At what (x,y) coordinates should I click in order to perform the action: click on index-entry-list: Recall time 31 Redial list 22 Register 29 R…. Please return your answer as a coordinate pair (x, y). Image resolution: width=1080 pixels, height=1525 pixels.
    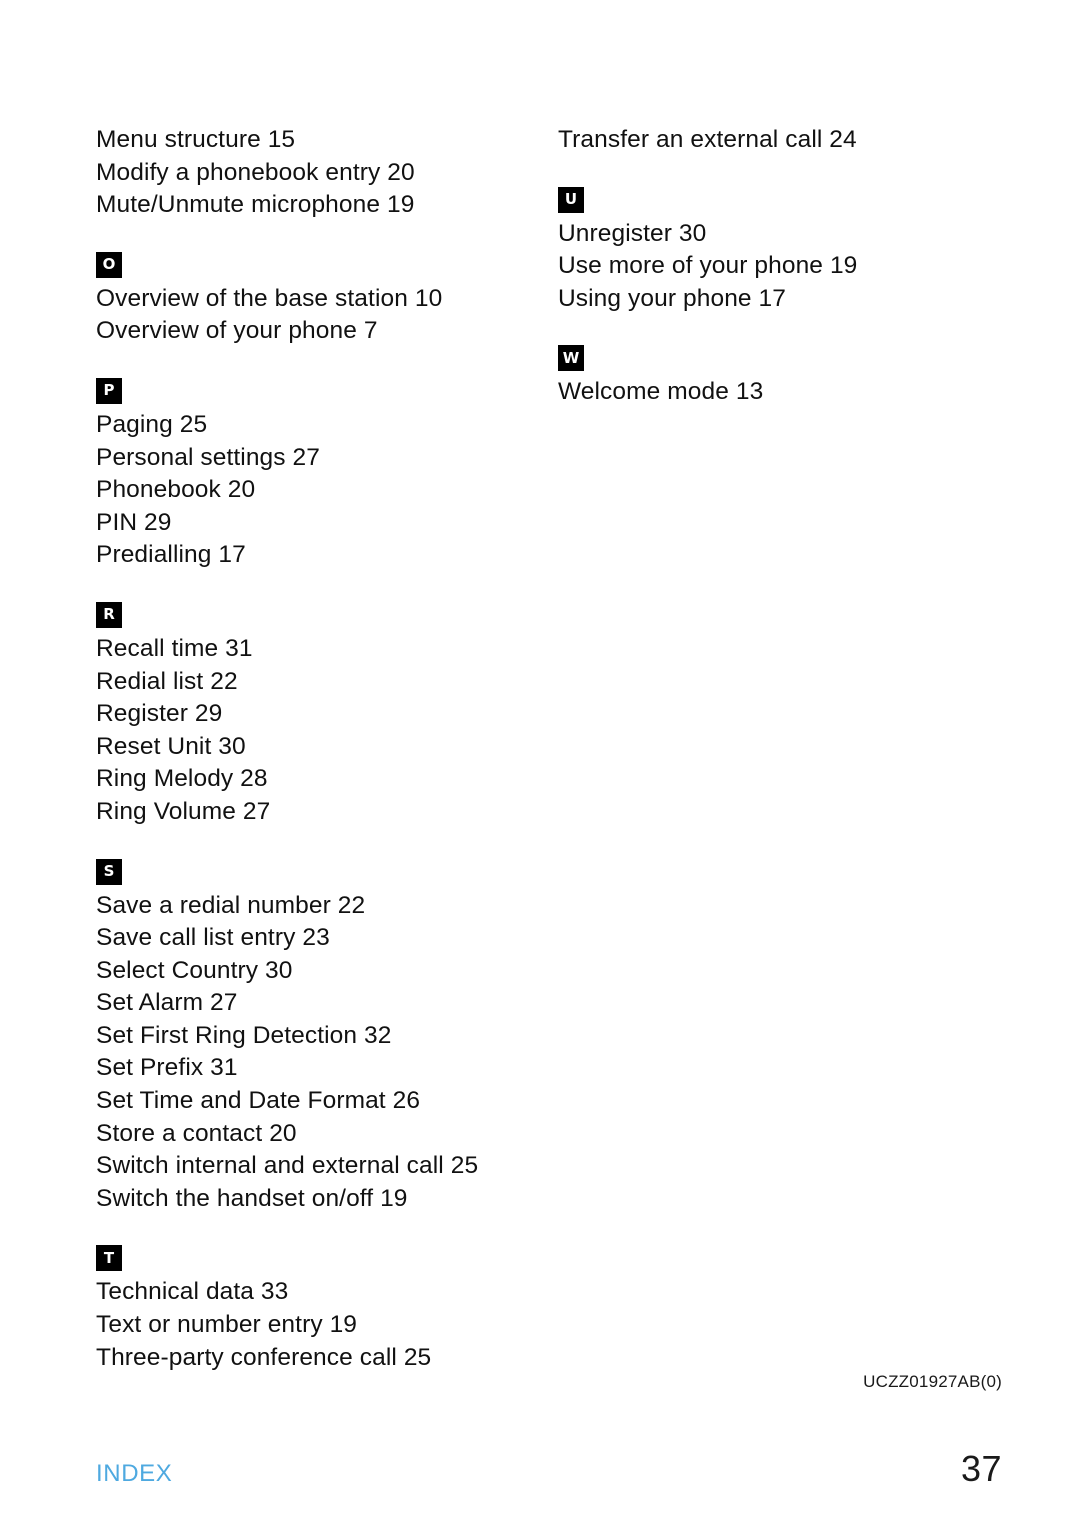
    Looking at the image, I should click on (327, 731).